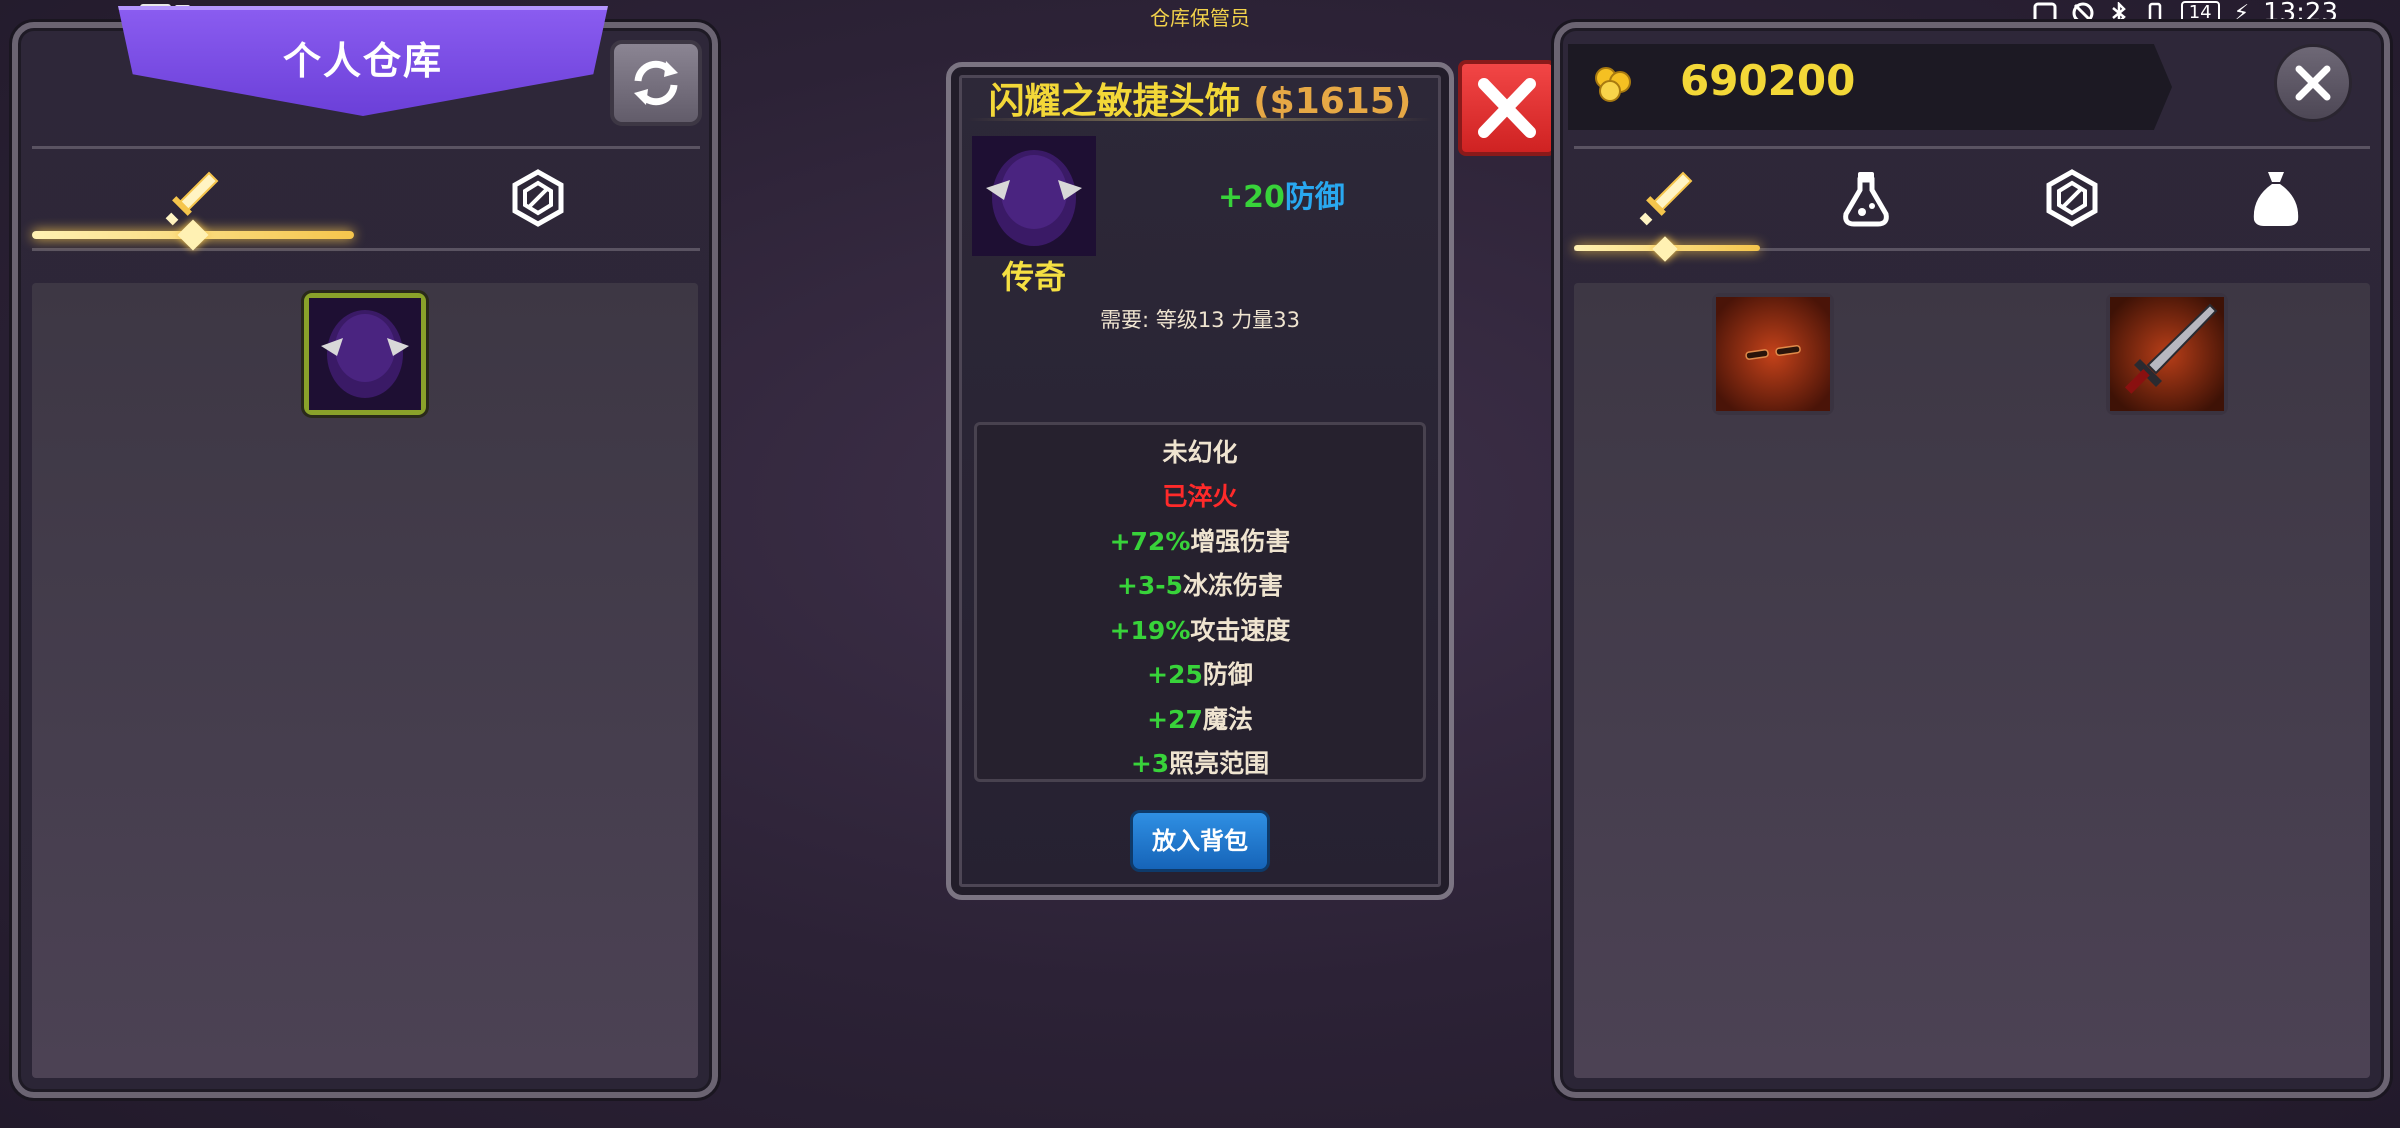 The image size is (2400, 1128). What do you see at coordinates (1200, 496) in the screenshot?
I see `temper-status: 已淬火` at bounding box center [1200, 496].